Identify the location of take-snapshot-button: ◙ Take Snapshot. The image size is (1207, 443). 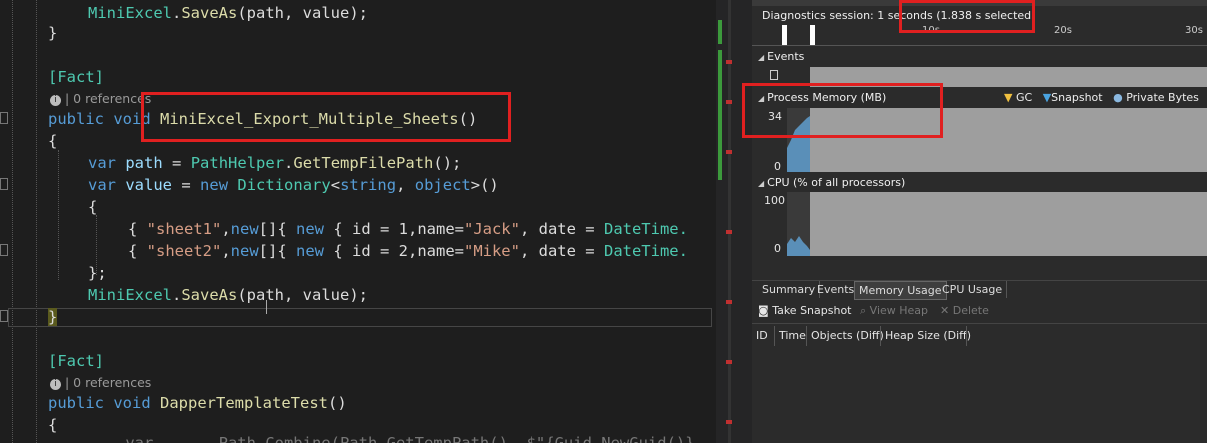
(805, 310).